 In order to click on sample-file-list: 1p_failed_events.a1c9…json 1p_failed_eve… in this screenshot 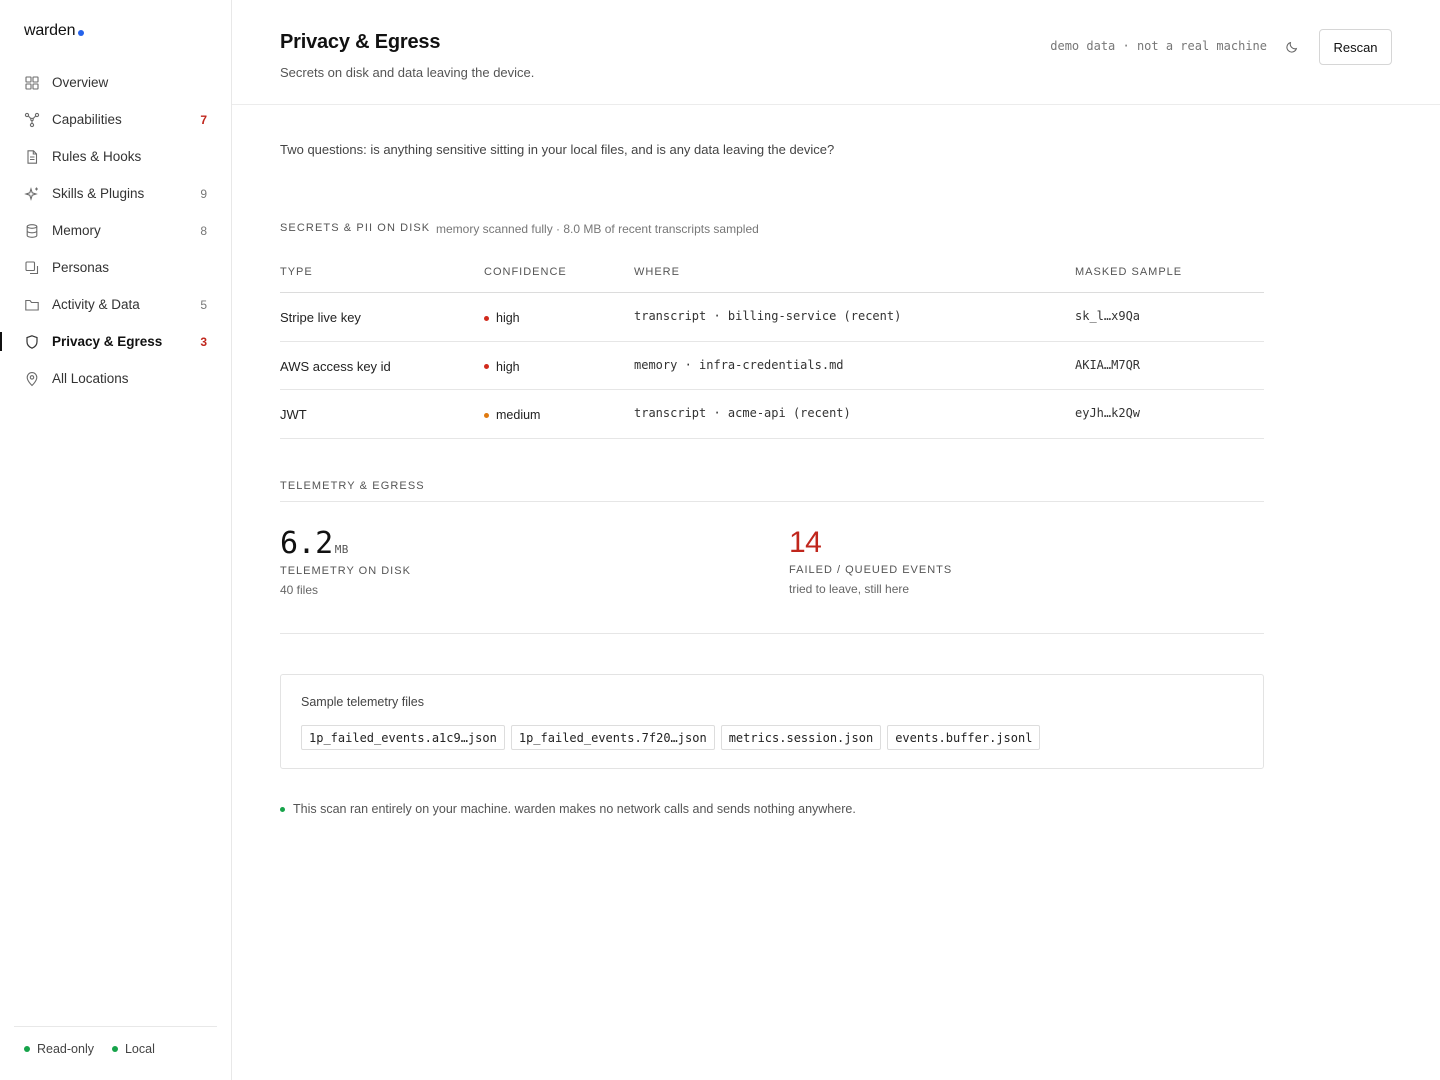, I will do `click(671, 737)`.